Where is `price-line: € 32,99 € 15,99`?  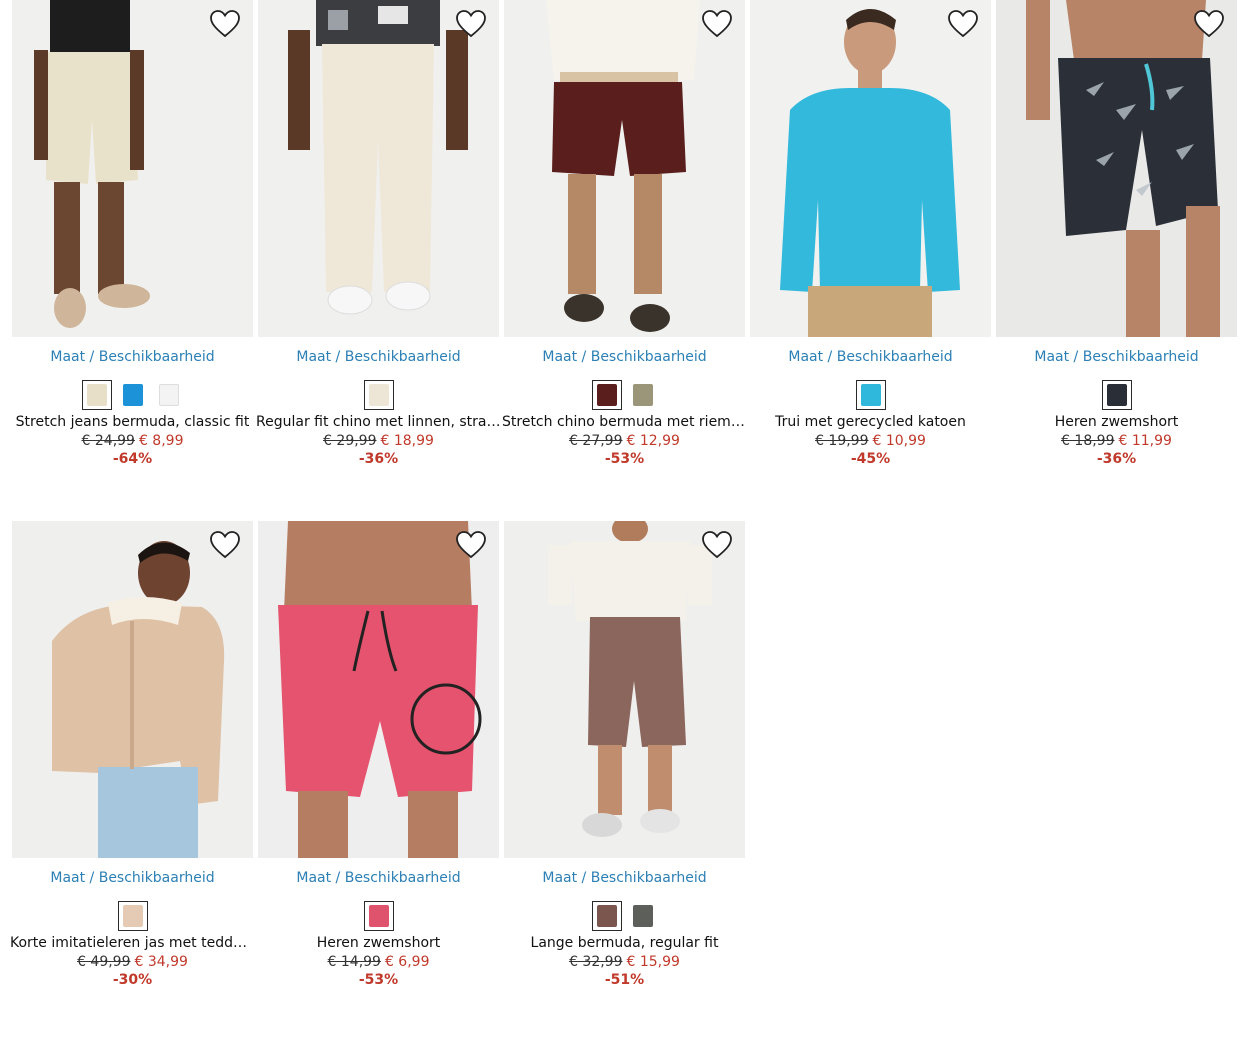
price-line: € 32,99 € 15,99 is located at coordinates (624, 962).